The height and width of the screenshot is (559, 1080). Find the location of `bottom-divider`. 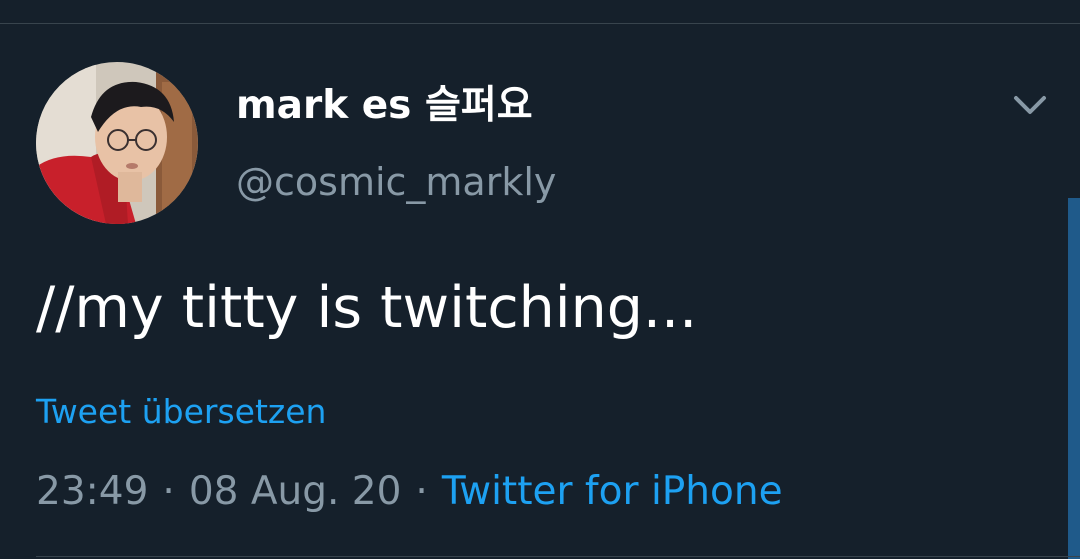

bottom-divider is located at coordinates (558, 556).